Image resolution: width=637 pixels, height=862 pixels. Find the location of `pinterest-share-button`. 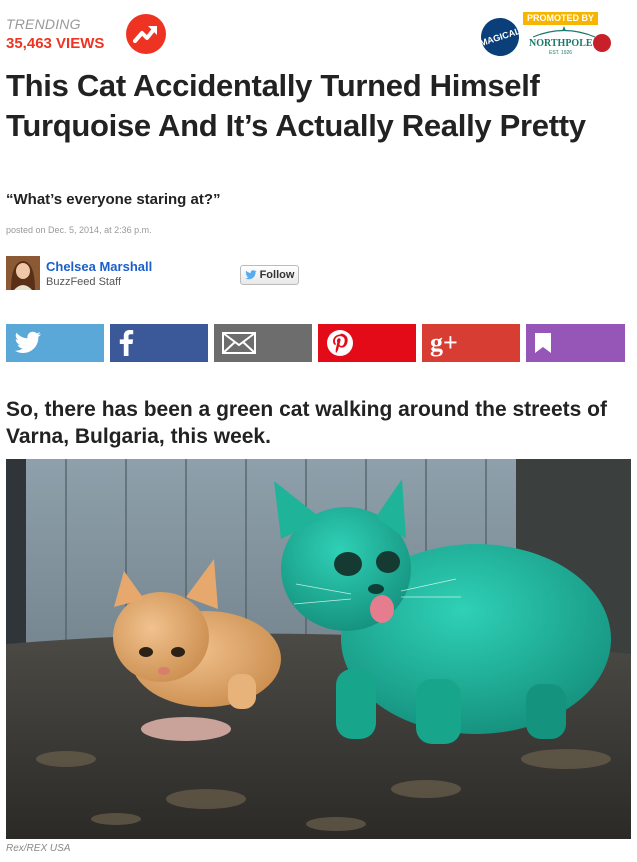

pinterest-share-button is located at coordinates (367, 343).